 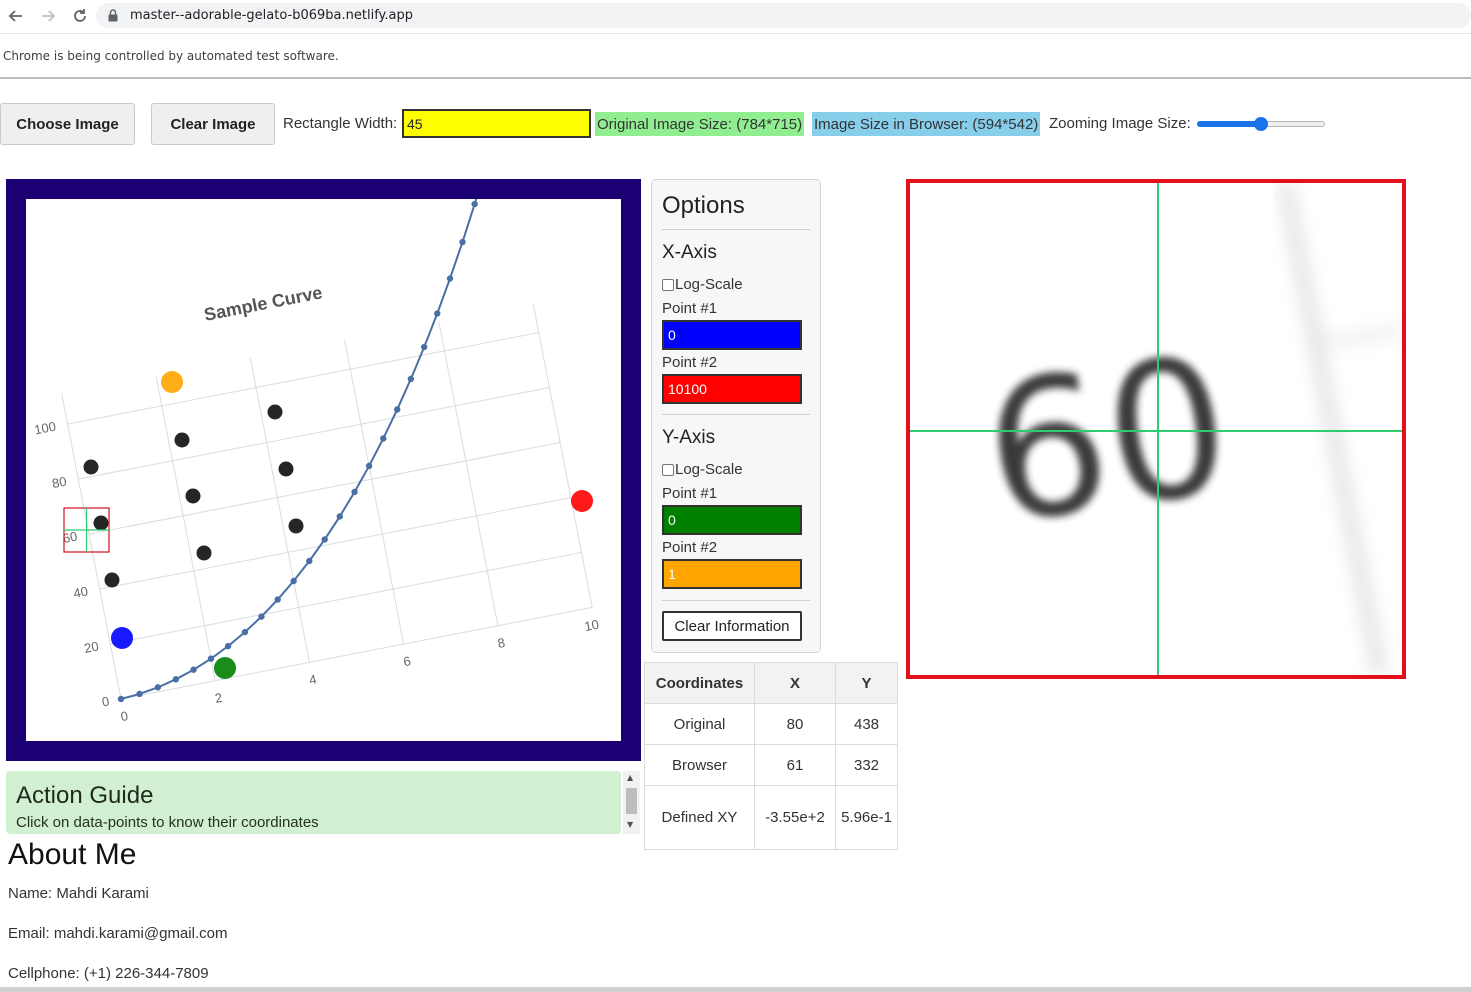 I want to click on reload-icon, so click(x=80, y=16).